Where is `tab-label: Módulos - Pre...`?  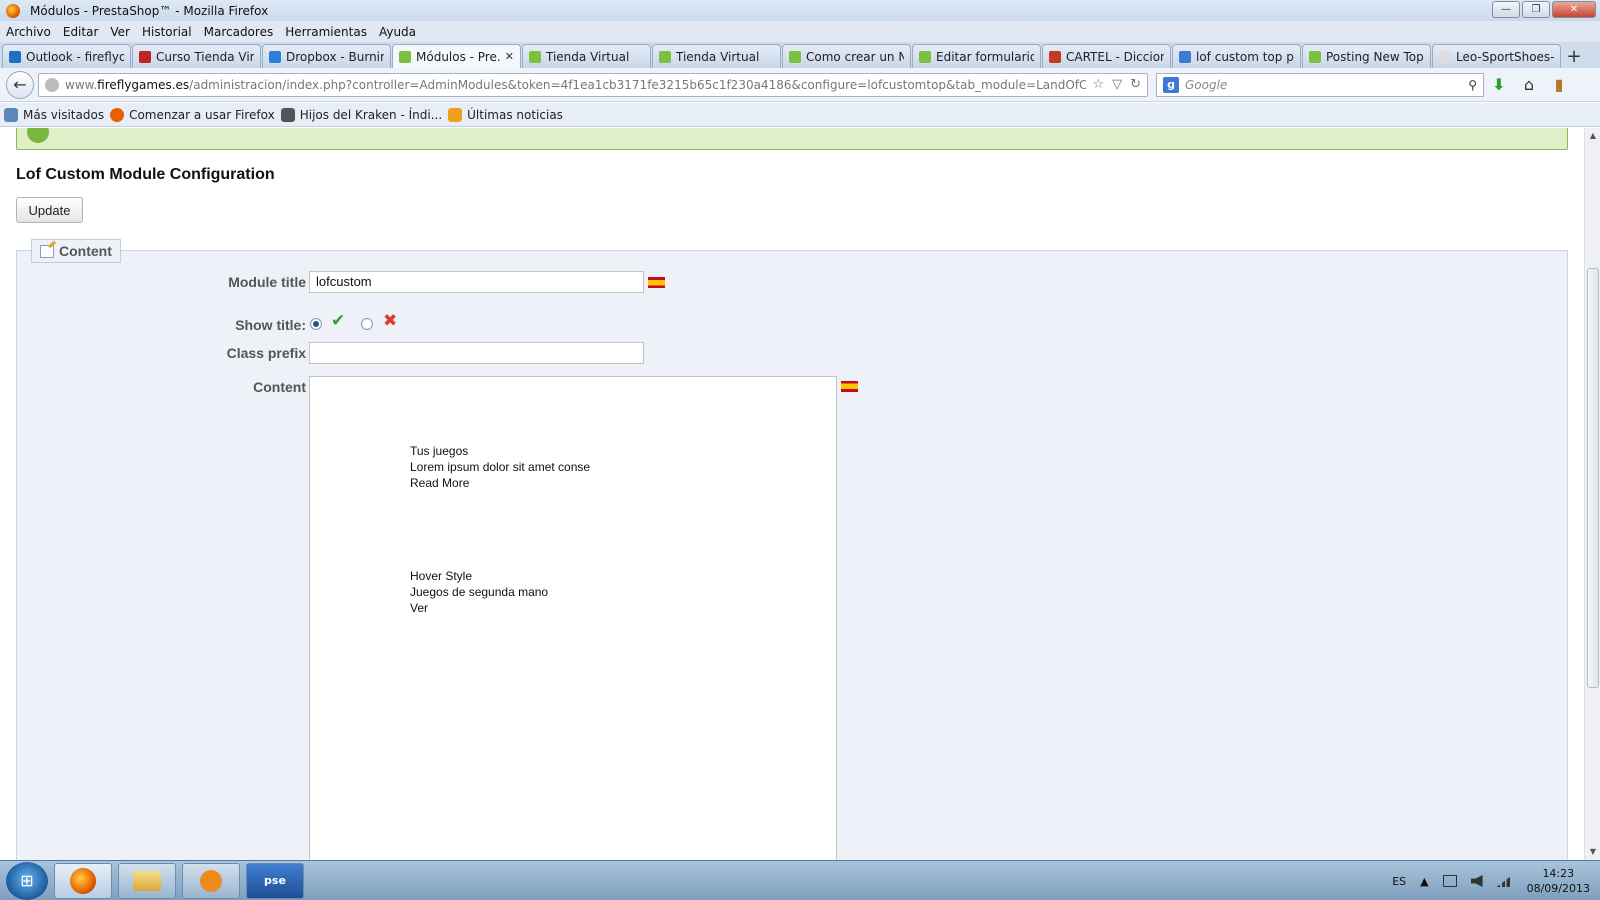 tab-label: Módulos - Pre... is located at coordinates (458, 56).